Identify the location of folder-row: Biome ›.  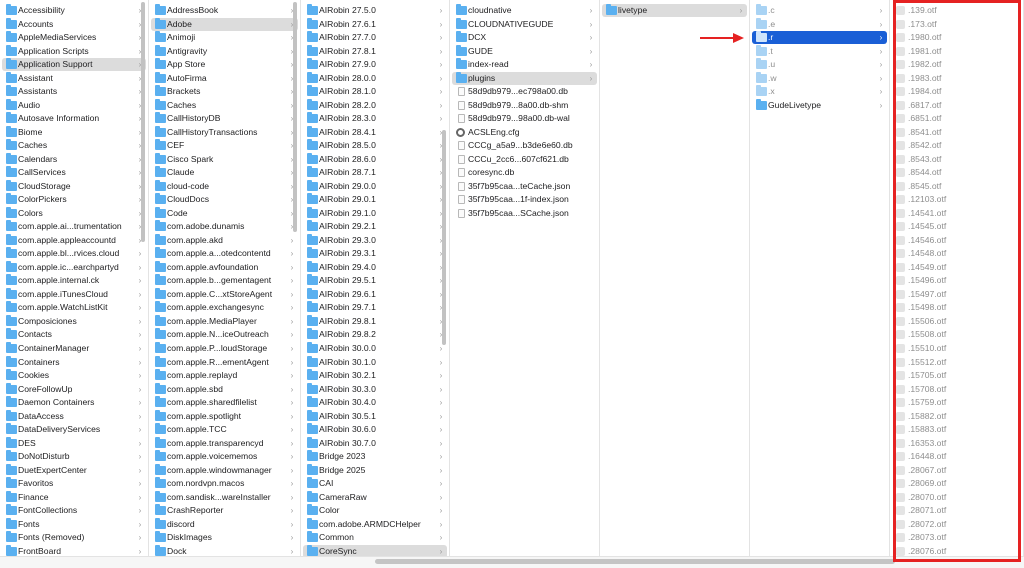
(74, 132).